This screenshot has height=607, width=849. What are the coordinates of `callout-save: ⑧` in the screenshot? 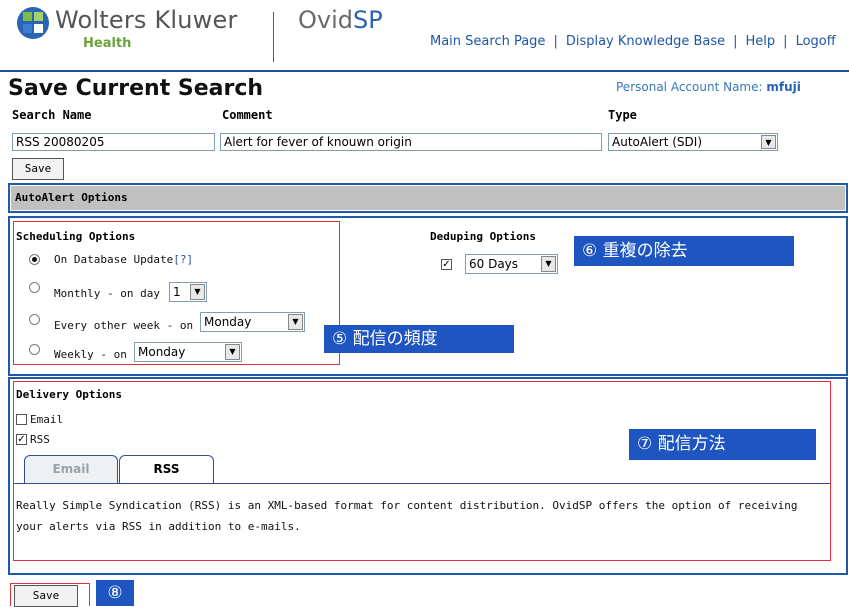 It's located at (115, 593).